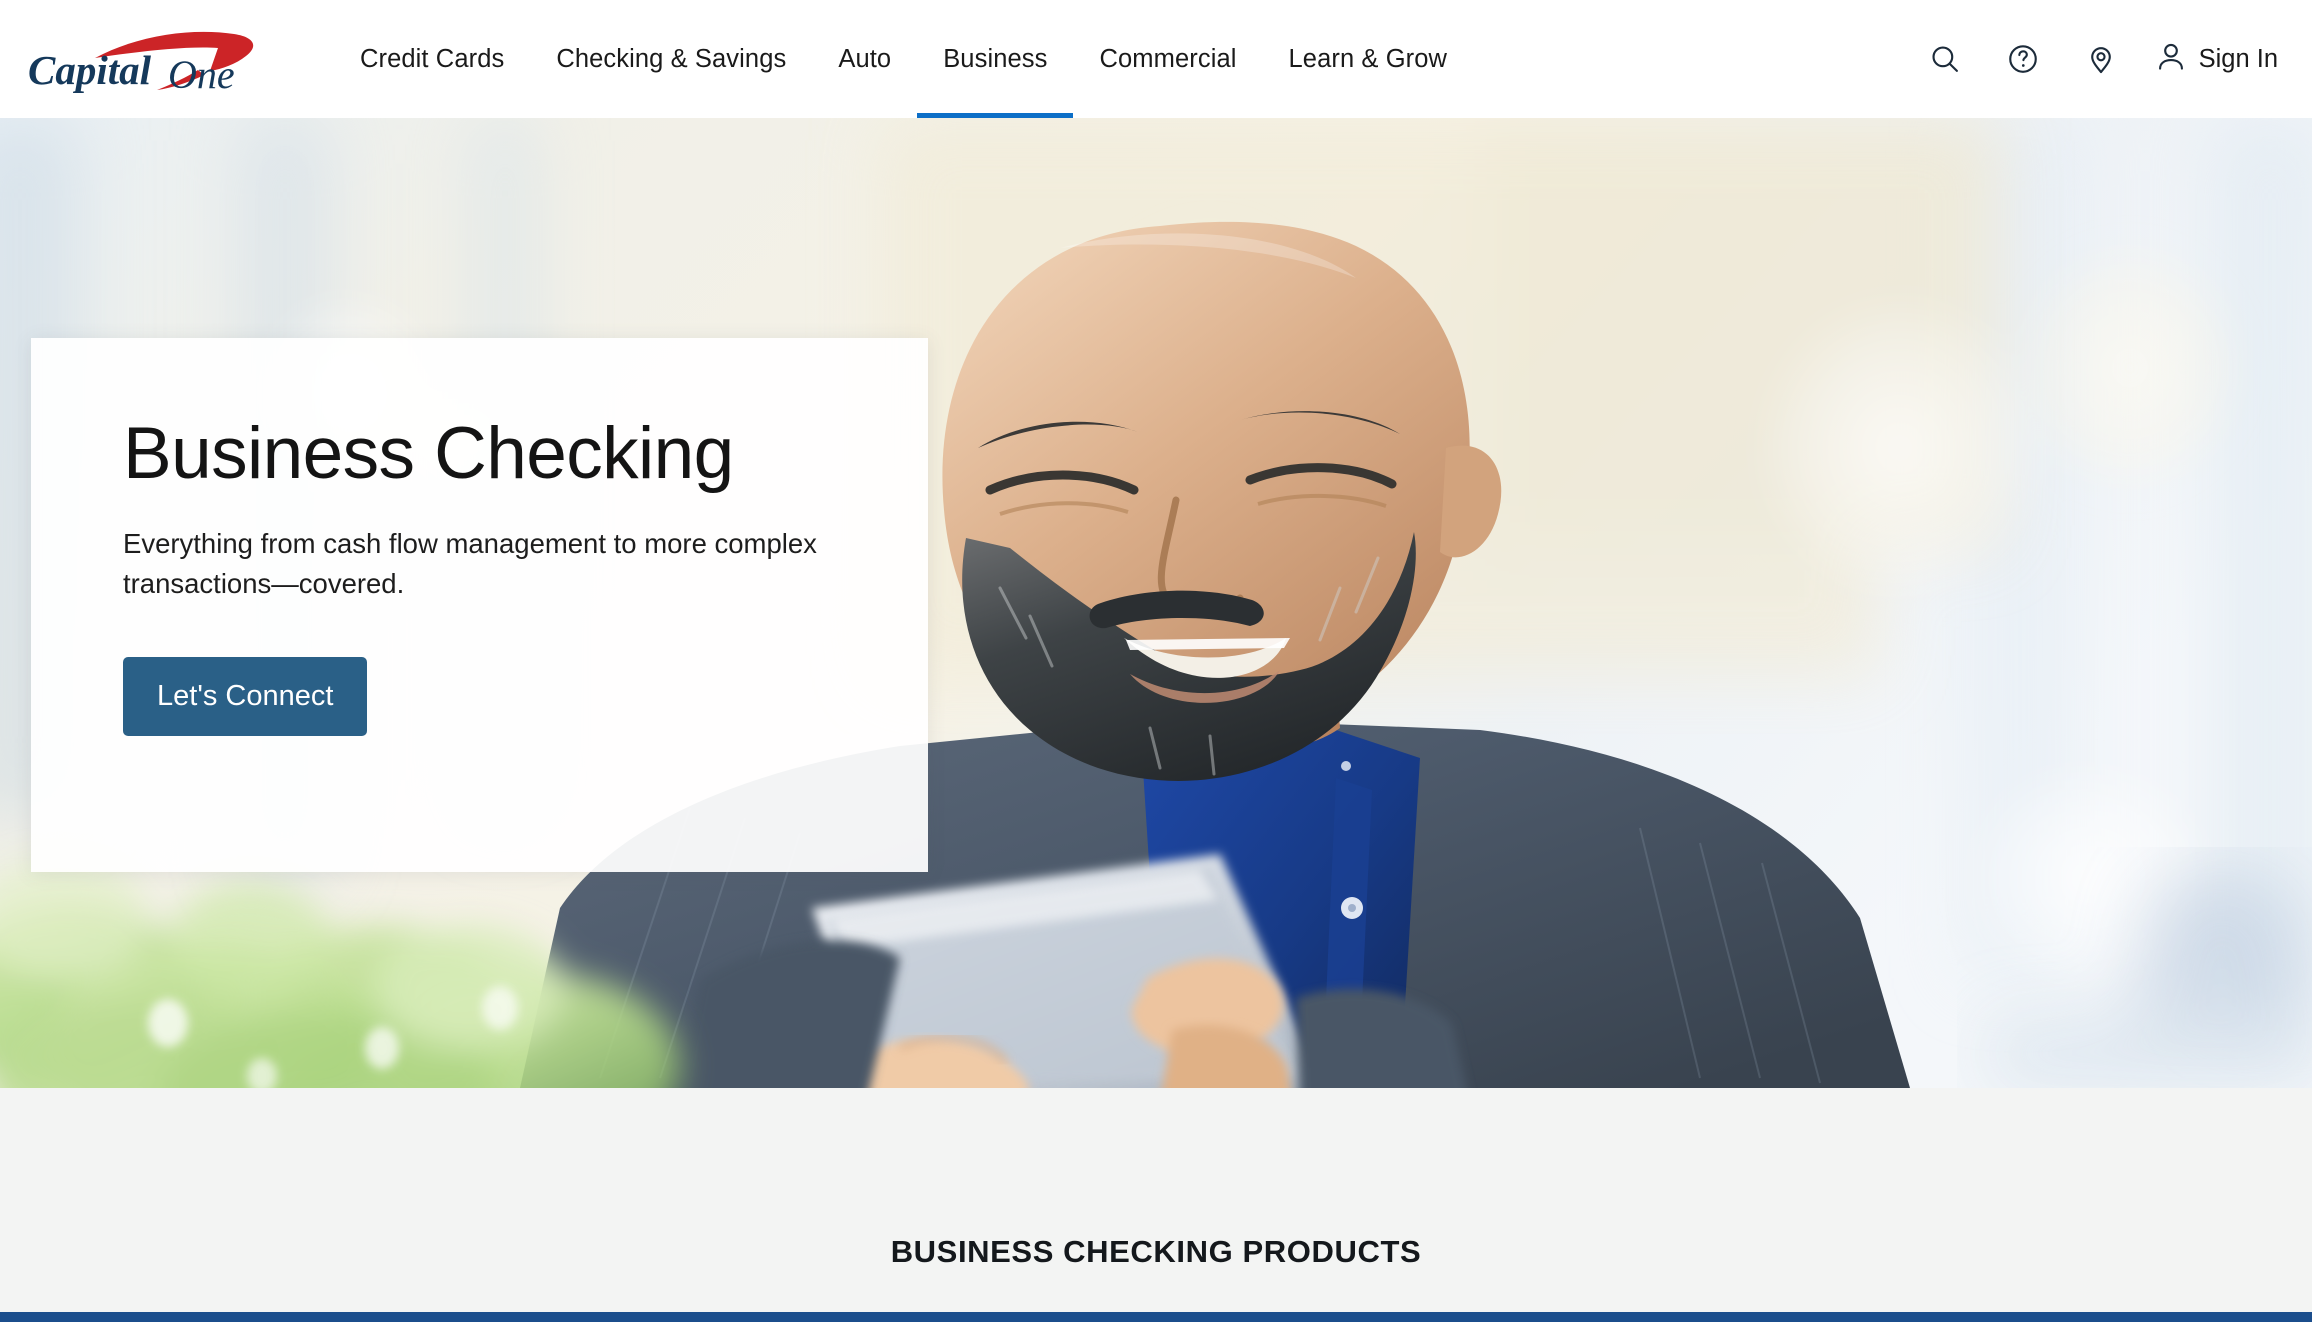 The height and width of the screenshot is (1322, 2312). What do you see at coordinates (1156, 1251) in the screenshot?
I see `products-section-heading: BUSINESS CHECKING PRODUCTS` at bounding box center [1156, 1251].